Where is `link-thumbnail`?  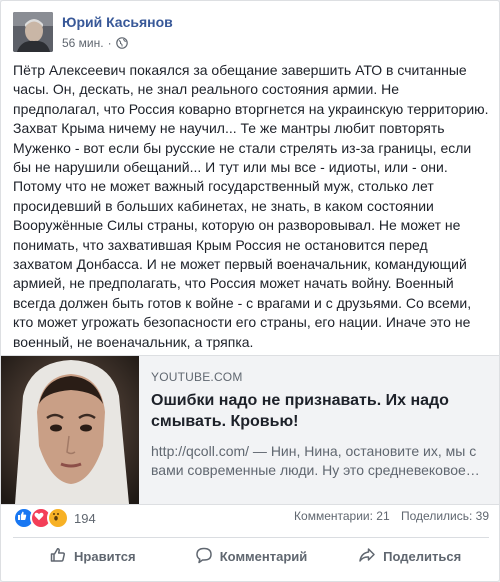 link-thumbnail is located at coordinates (70, 430).